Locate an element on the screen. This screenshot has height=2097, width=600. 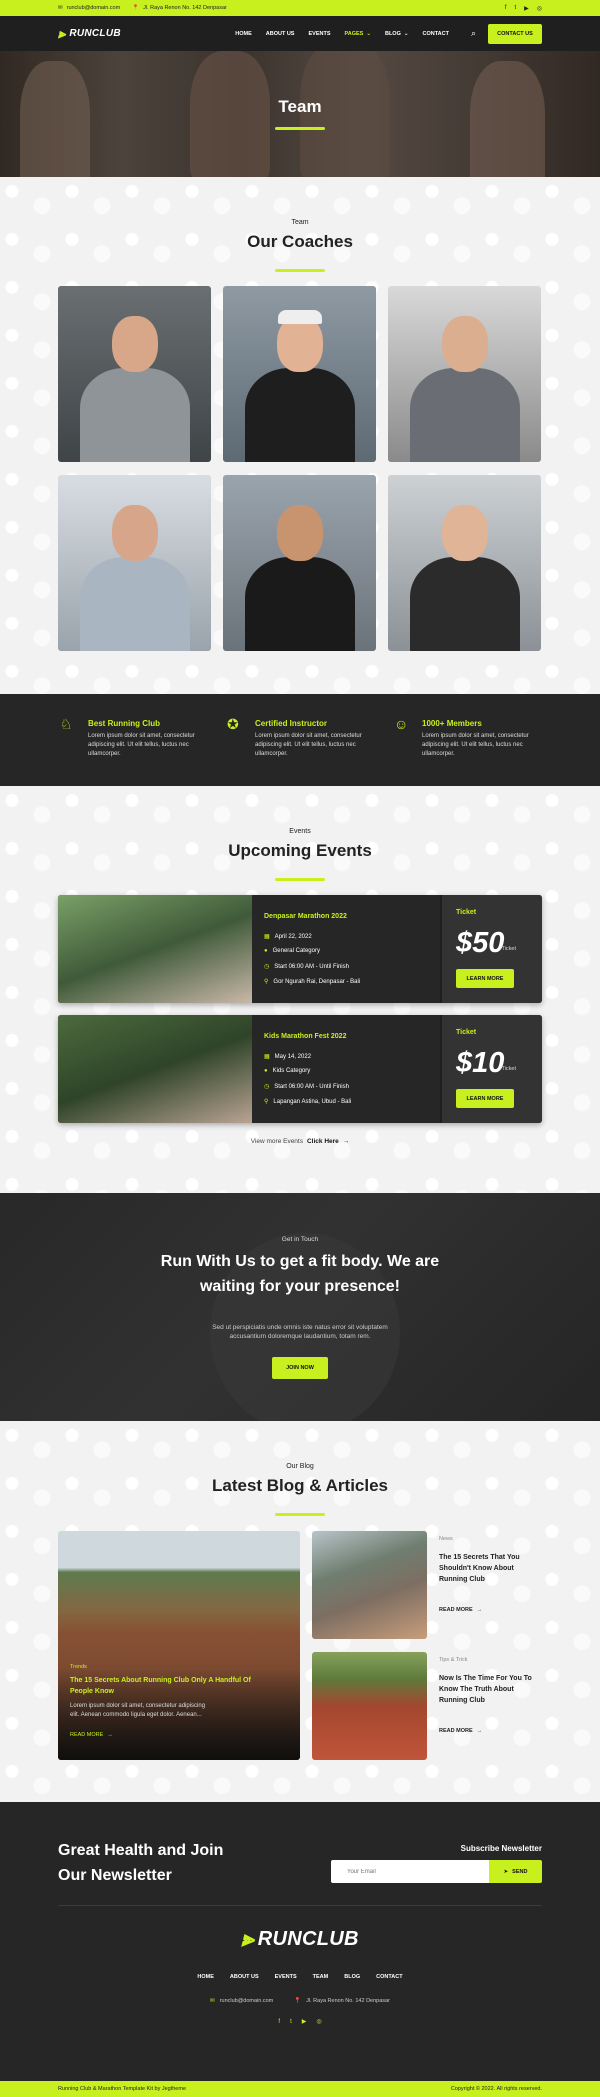
footer-link-contact: CONTACT is located at coordinates (389, 1977).